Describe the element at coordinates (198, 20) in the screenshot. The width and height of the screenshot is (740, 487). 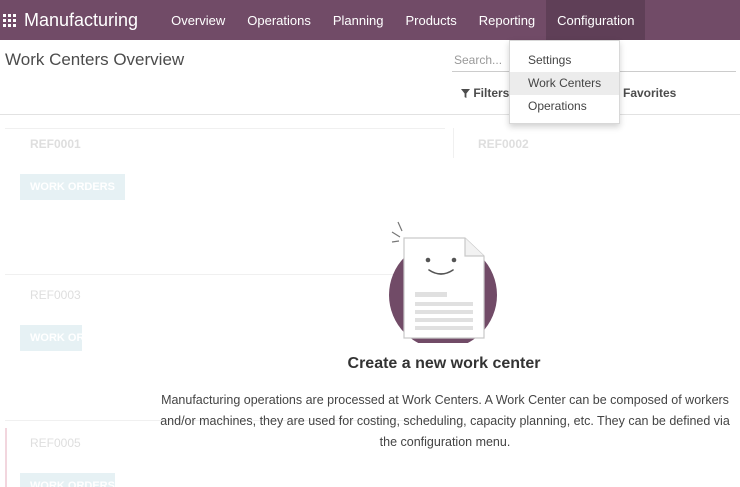
I see `menu-overview: Overview` at that location.